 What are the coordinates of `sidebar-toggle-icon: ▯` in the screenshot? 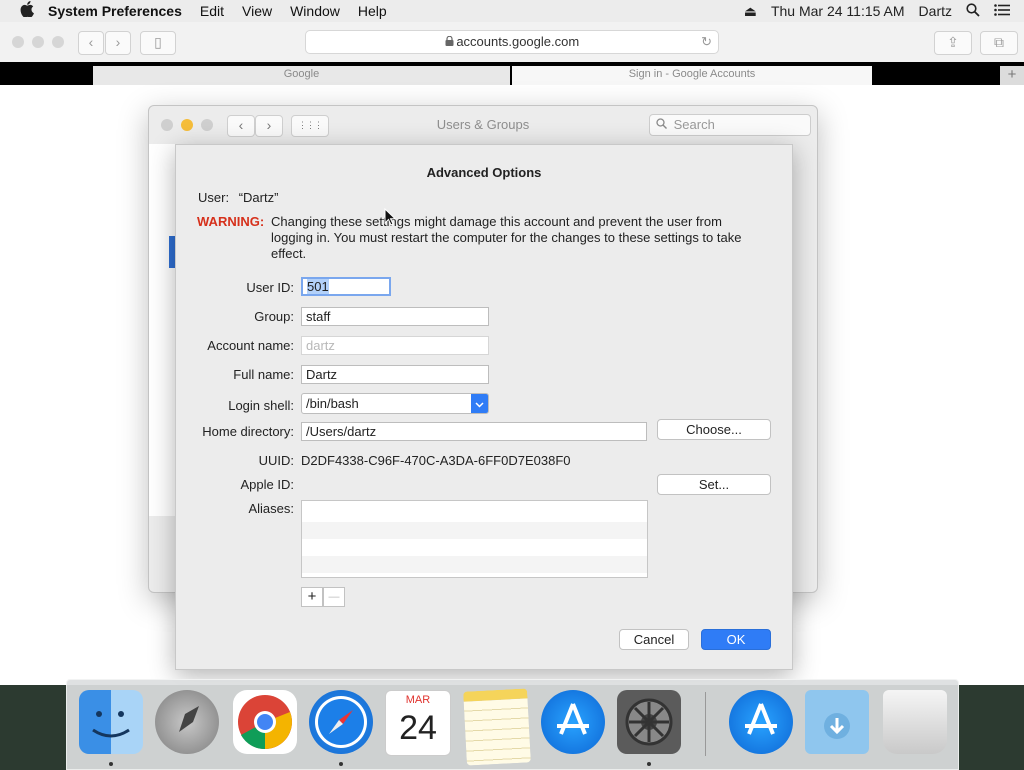 It's located at (158, 43).